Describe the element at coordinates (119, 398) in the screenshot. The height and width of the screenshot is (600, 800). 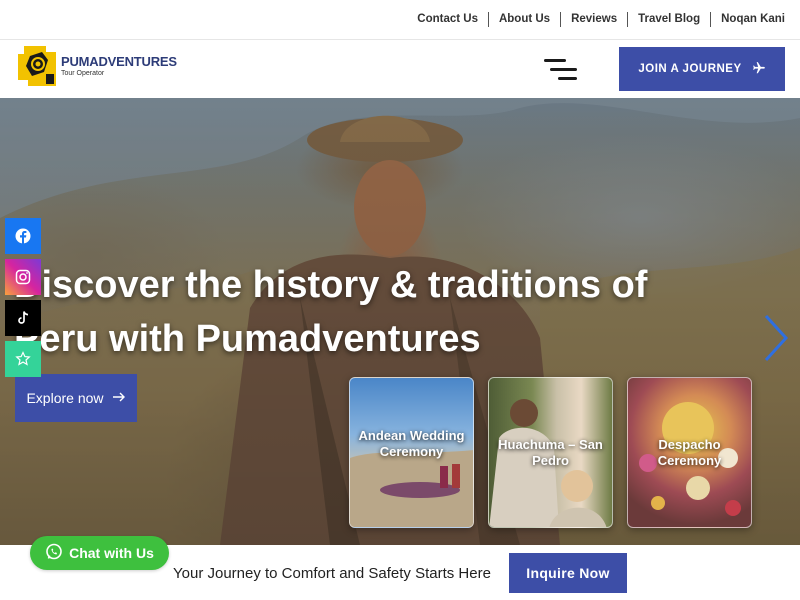
I see `arrow-right-icon` at that location.